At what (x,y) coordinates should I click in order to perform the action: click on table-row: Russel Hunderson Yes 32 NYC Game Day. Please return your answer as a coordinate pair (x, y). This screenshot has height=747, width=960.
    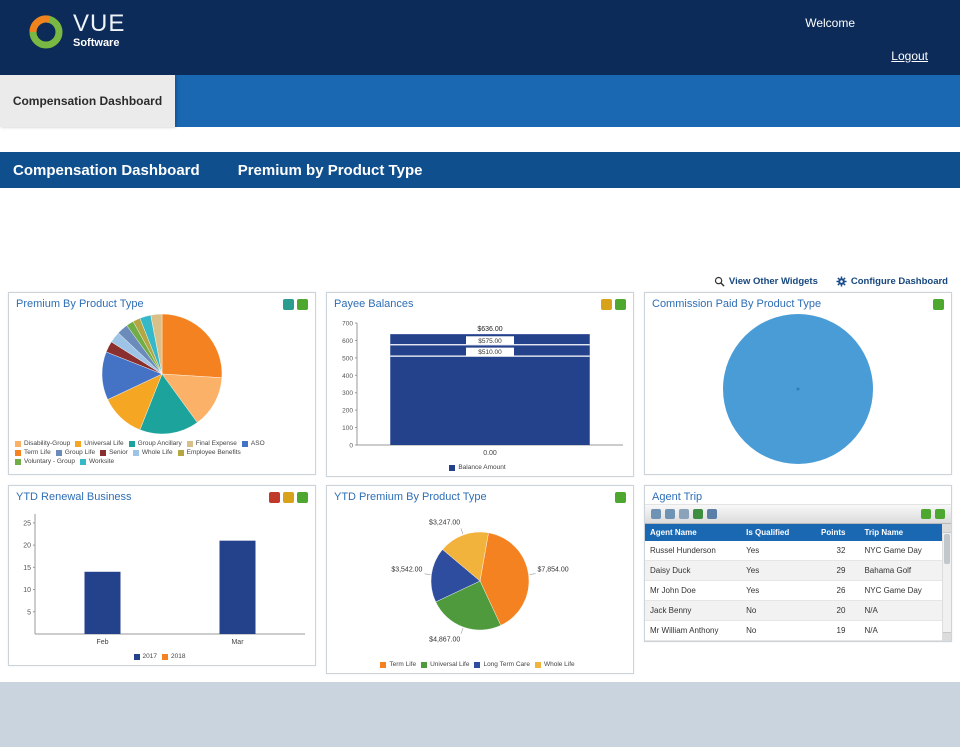
    Looking at the image, I should click on (793, 551).